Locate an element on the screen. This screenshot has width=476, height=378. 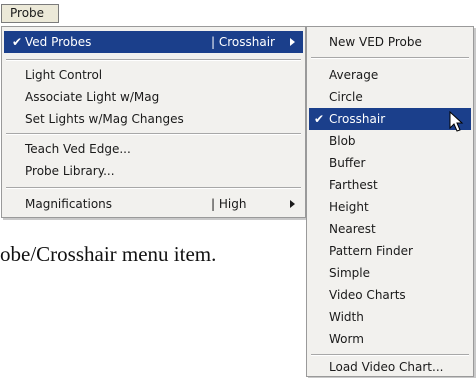
submenu-item-video-charts: Video Charts is located at coordinates (390, 295).